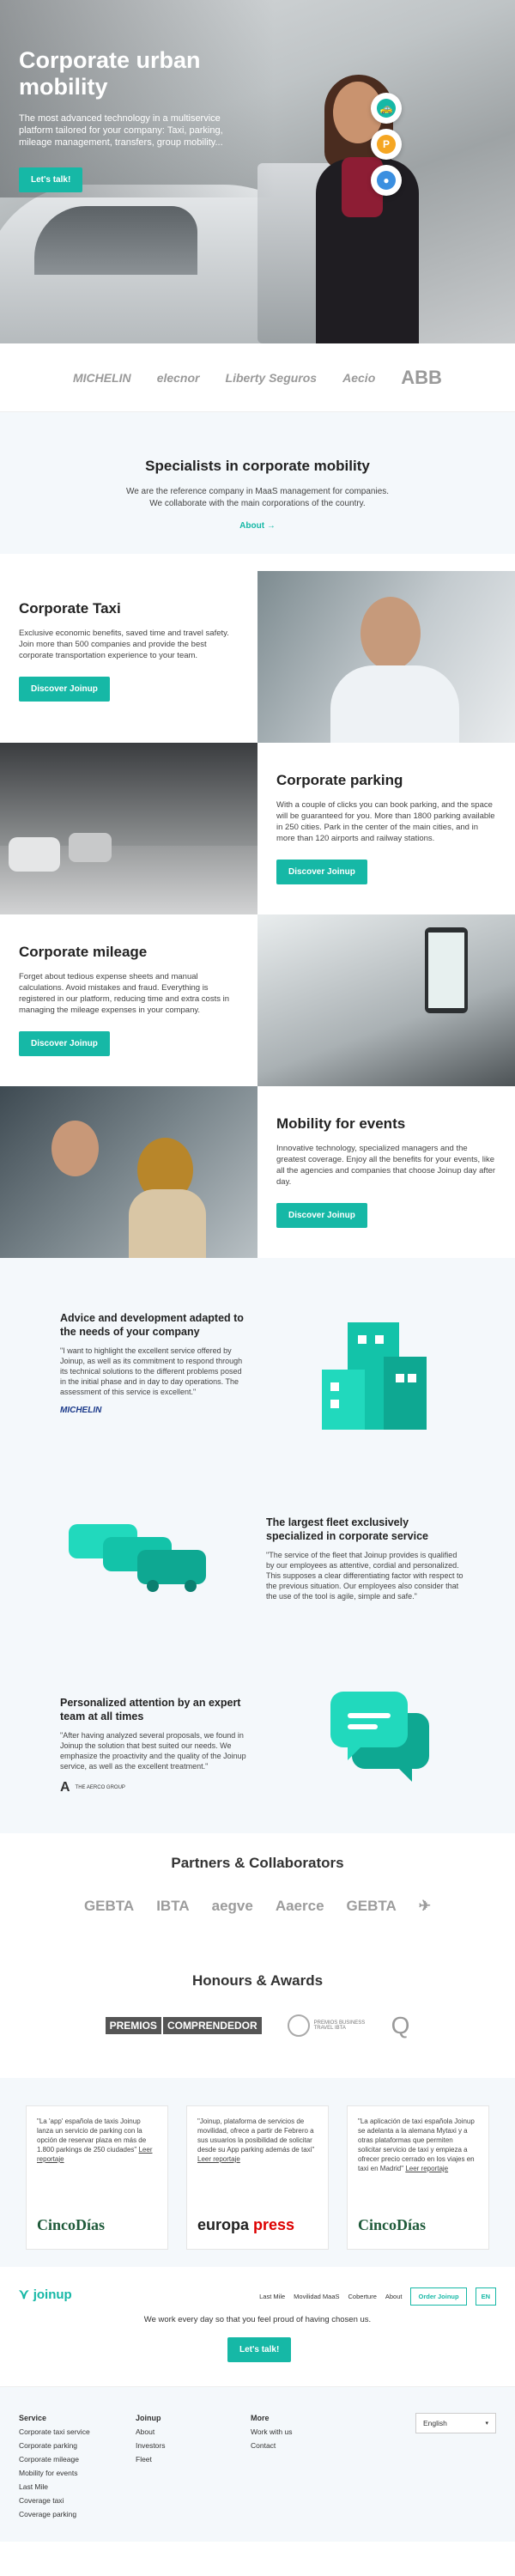  Describe the element at coordinates (373, 209) in the screenshot. I see `hero-woman-image` at that location.